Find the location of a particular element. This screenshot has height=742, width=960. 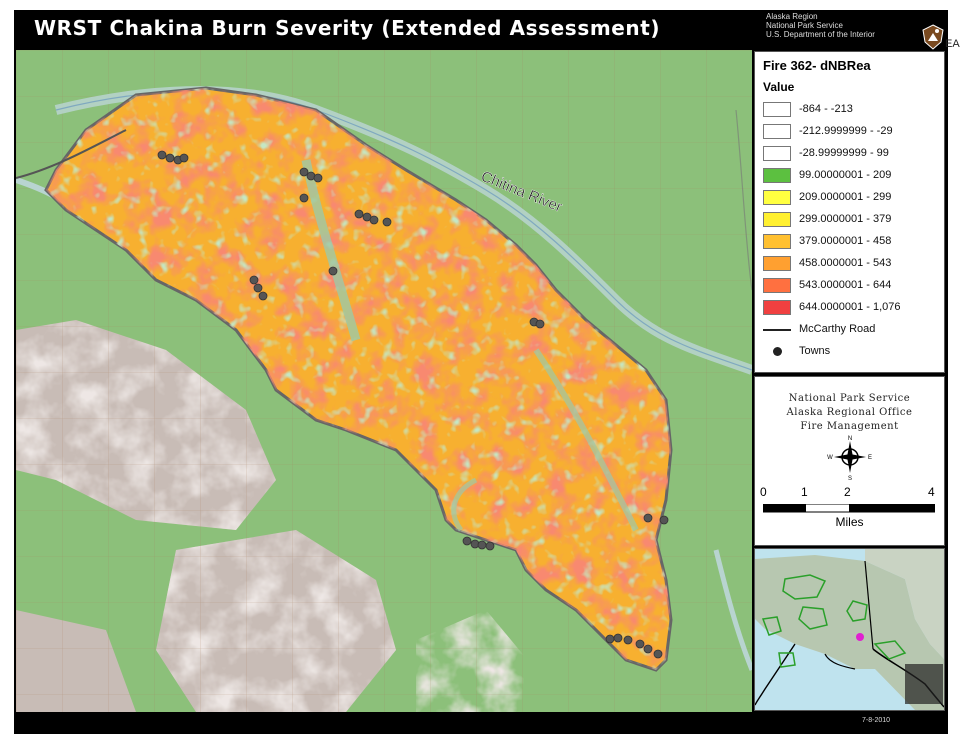

legend-class-row: 299.0000001 - 379 is located at coordinates (853, 220).